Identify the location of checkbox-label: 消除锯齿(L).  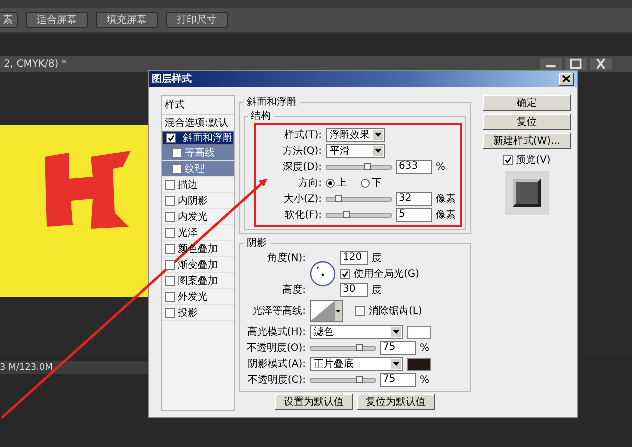
(395, 311).